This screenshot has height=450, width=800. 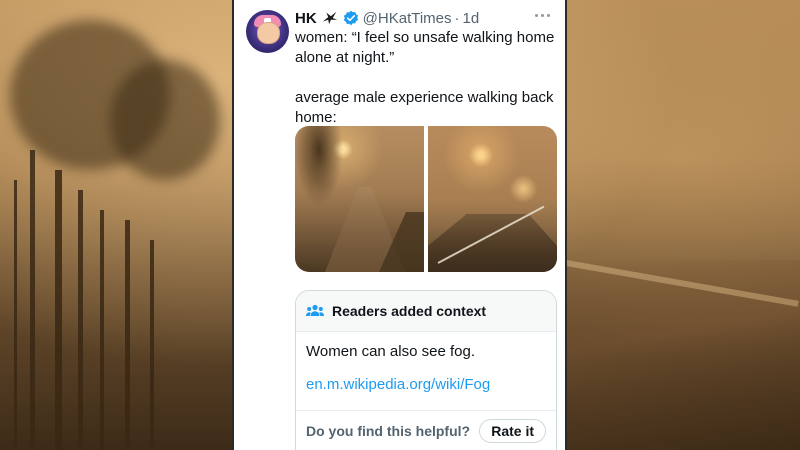 I want to click on helpful-prompt: Do you find this helpful?, so click(x=388, y=431).